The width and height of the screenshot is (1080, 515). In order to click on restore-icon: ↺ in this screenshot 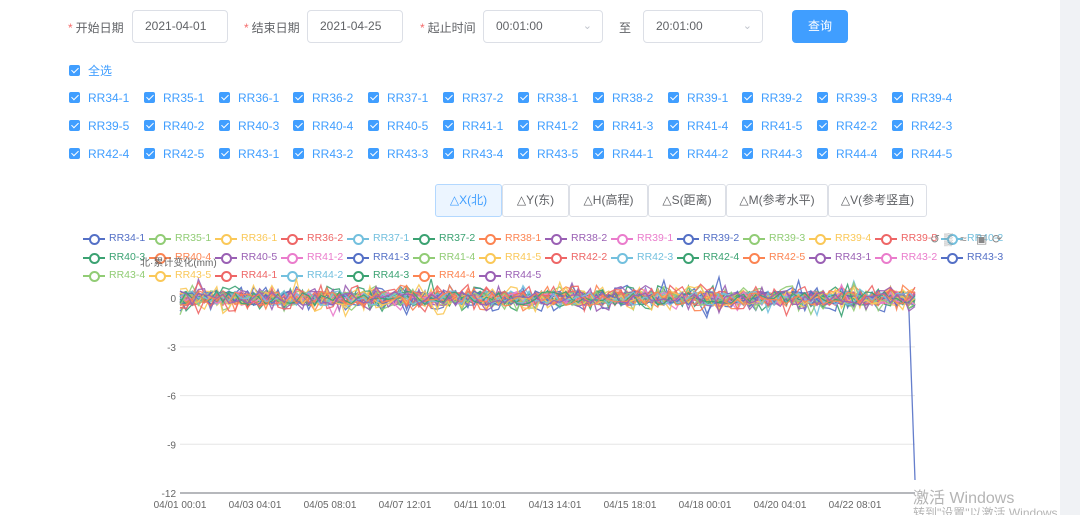, I will do `click(935, 239)`.